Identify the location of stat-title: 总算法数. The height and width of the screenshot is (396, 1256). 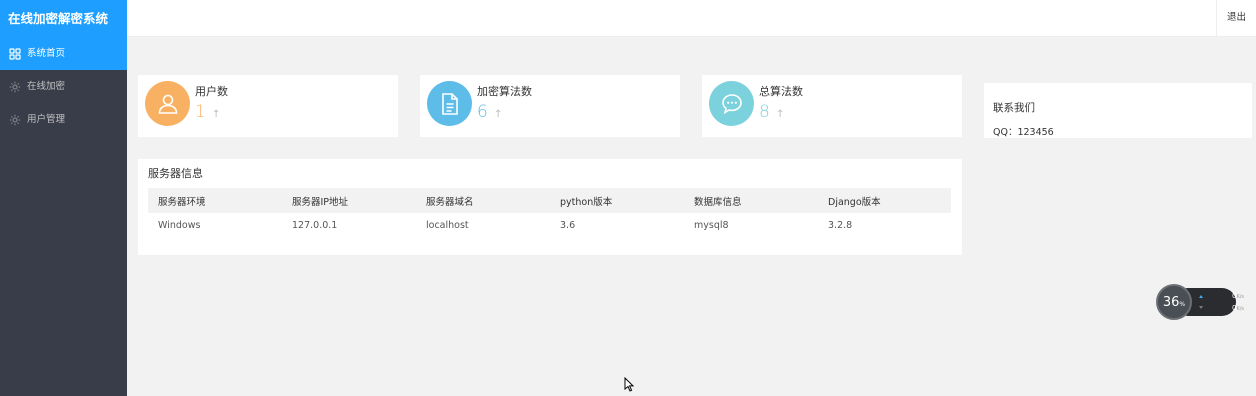
(781, 91).